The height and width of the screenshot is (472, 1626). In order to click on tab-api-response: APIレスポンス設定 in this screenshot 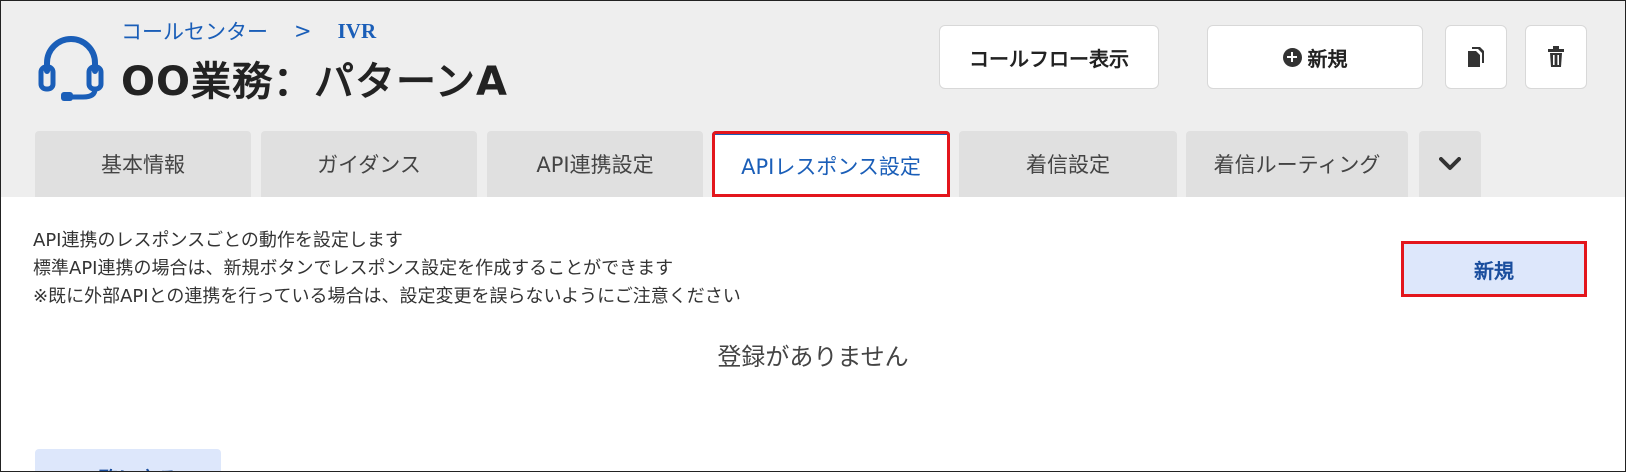, I will do `click(831, 164)`.